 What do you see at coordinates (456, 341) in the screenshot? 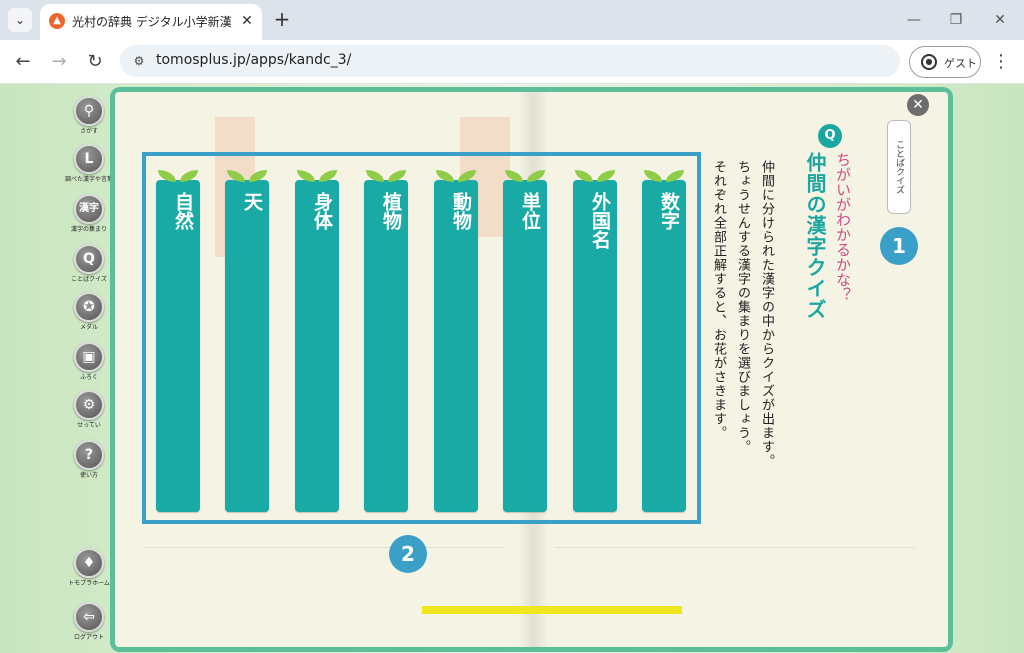
I see `category-card-doubutsu: 動物` at bounding box center [456, 341].